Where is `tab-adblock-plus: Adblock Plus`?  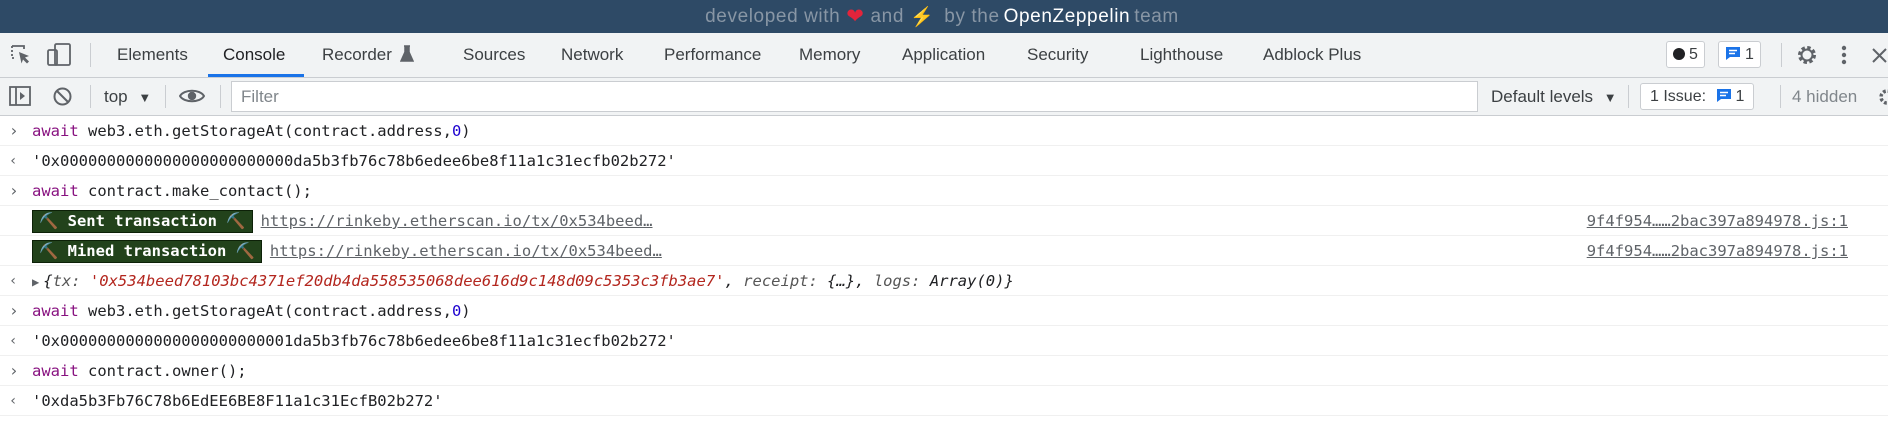
tab-adblock-plus: Adblock Plus is located at coordinates (1312, 55).